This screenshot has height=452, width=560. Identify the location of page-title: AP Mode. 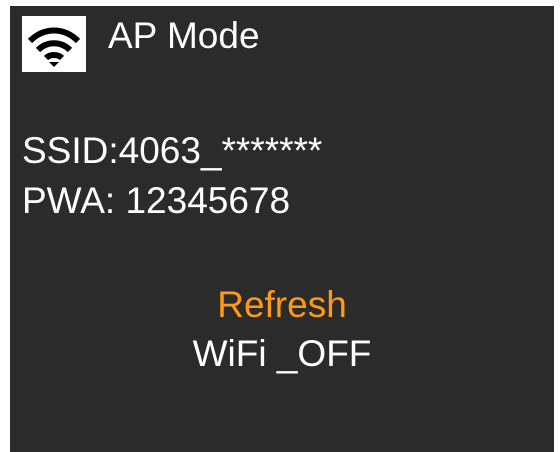
(184, 35).